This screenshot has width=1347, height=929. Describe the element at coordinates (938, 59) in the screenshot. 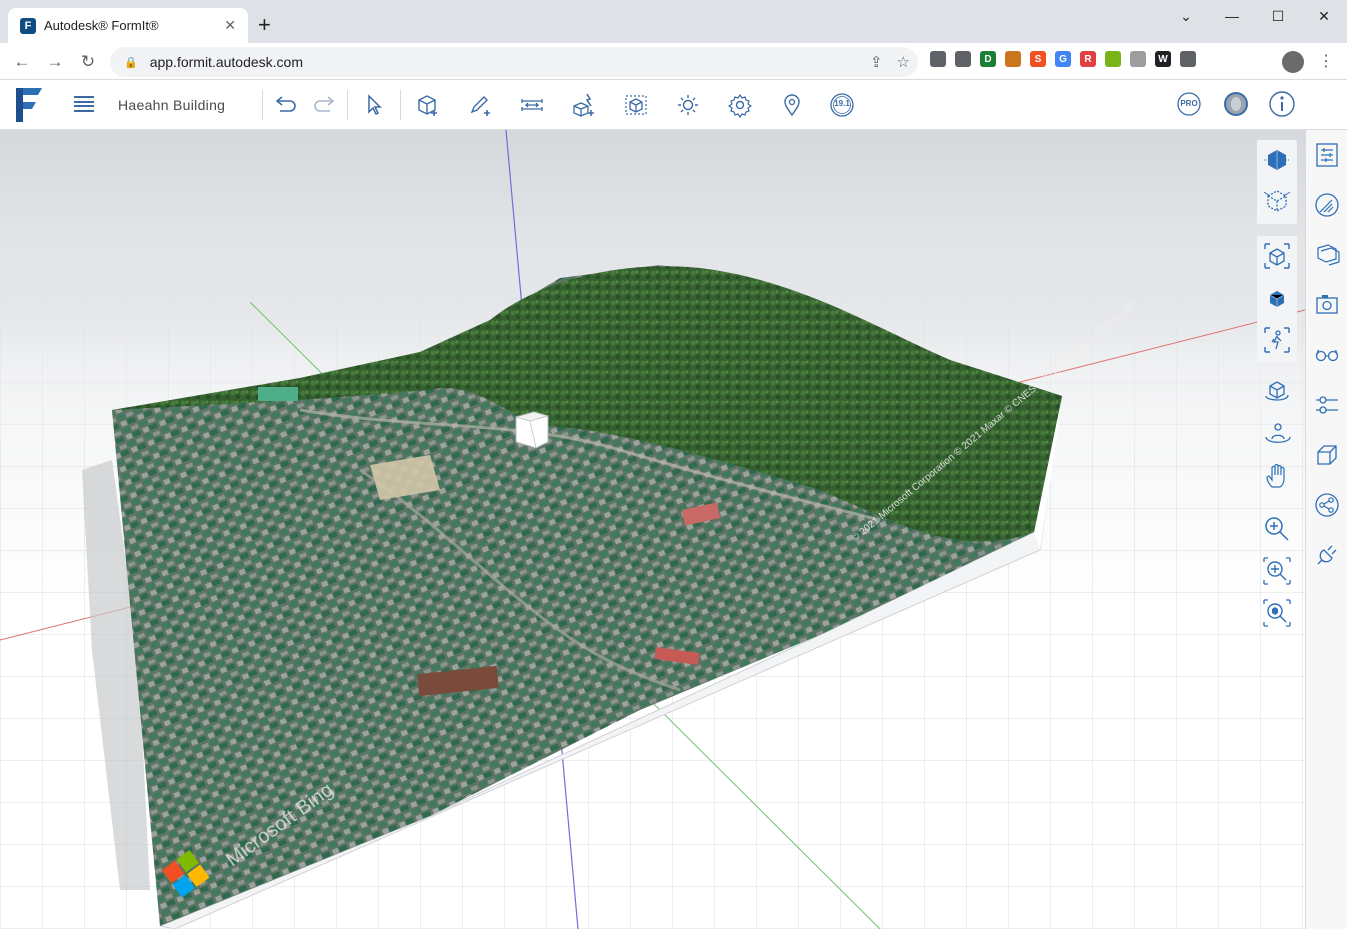

I see `camera-icon` at that location.